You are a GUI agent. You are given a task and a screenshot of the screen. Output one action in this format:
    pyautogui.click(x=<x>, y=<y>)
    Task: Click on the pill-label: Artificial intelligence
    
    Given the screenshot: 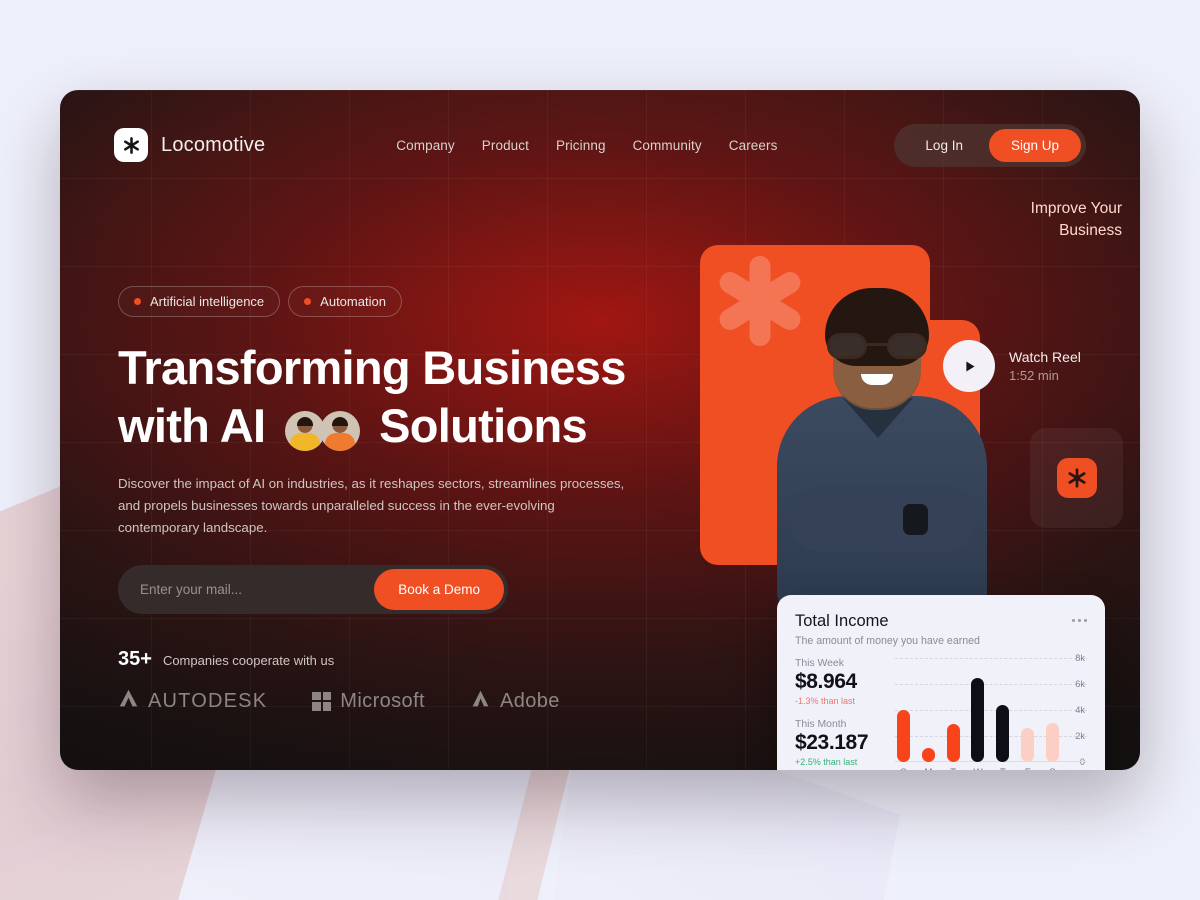 What is the action you would take?
    pyautogui.click(x=207, y=301)
    